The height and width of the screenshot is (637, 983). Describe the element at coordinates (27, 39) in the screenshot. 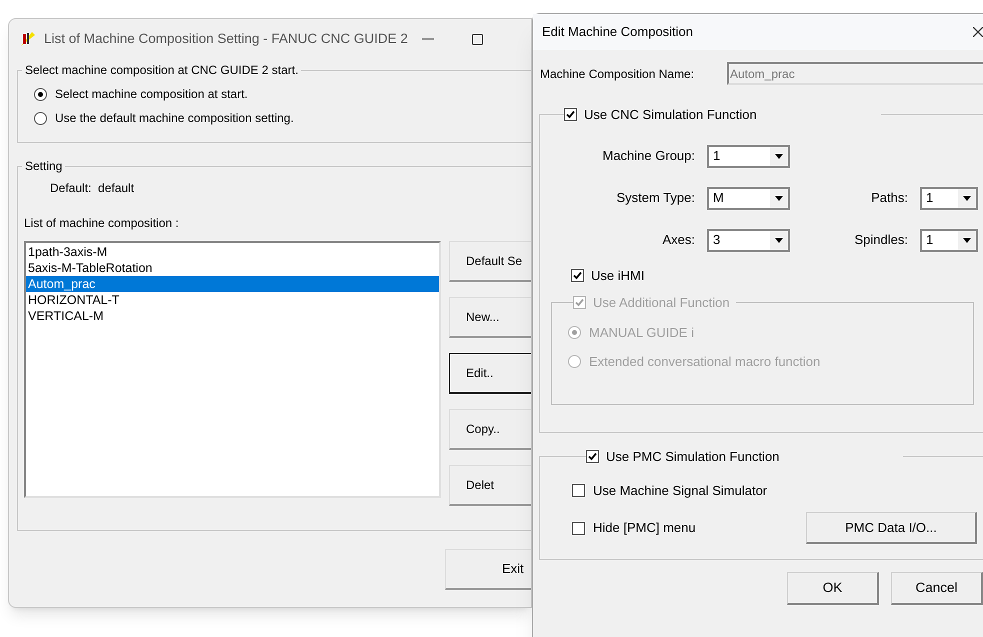

I see `app-icon` at that location.